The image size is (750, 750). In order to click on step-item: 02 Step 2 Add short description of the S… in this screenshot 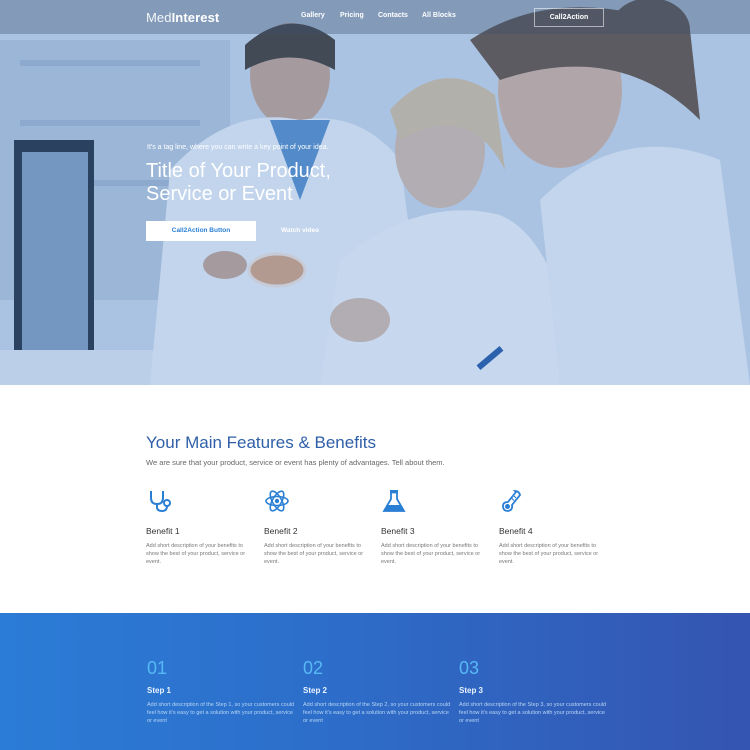, I will do `click(378, 691)`.